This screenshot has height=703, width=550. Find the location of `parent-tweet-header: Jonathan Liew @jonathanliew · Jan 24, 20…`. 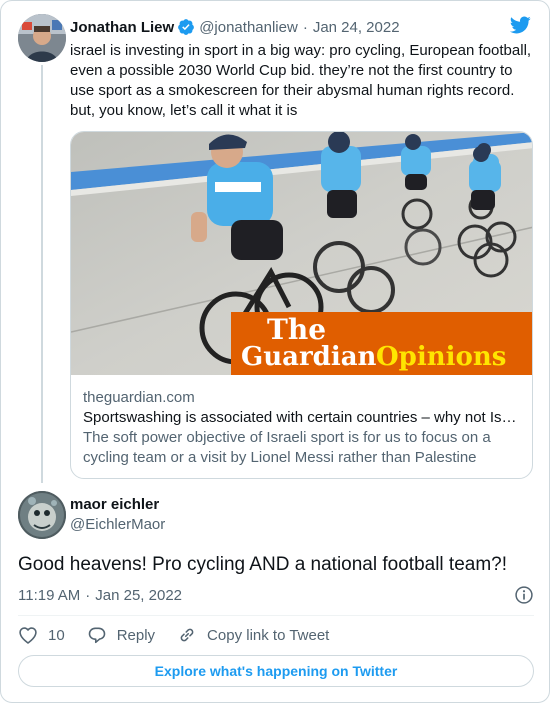

parent-tweet-header: Jonathan Liew @jonathanliew · Jan 24, 20… is located at coordinates (235, 27).